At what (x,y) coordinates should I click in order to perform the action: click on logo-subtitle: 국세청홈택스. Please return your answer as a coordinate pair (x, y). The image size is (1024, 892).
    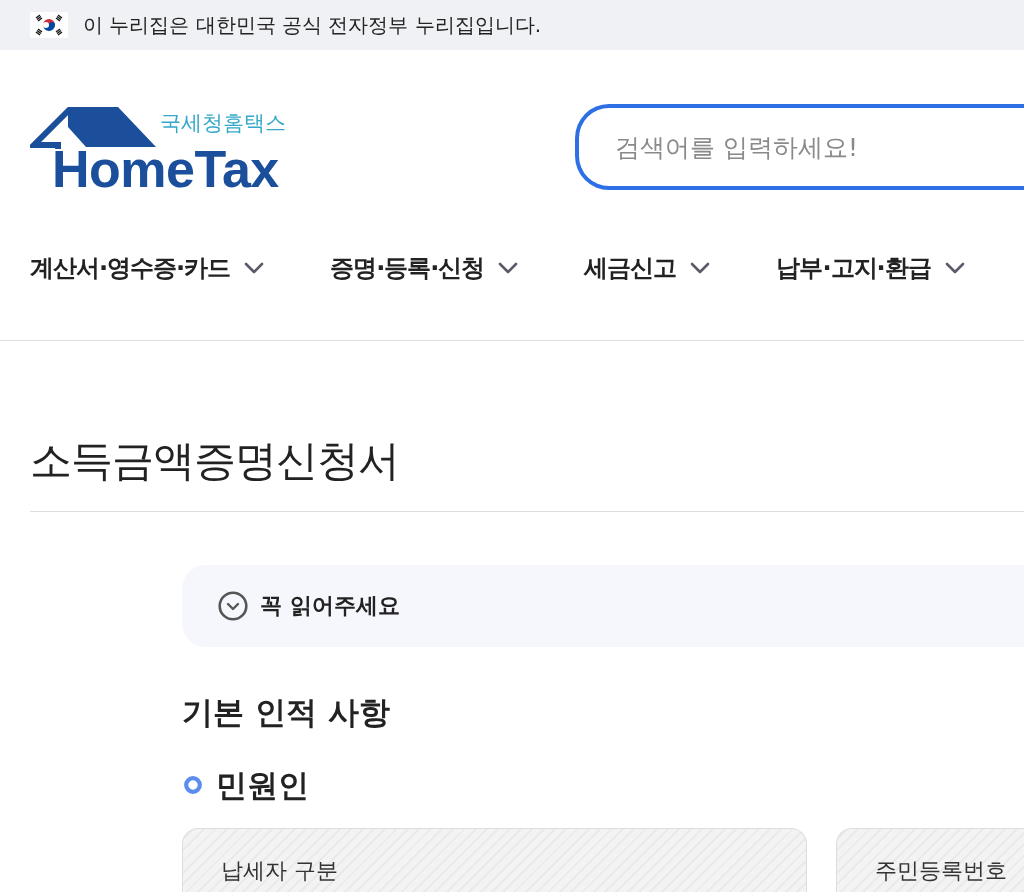
    Looking at the image, I should click on (223, 123).